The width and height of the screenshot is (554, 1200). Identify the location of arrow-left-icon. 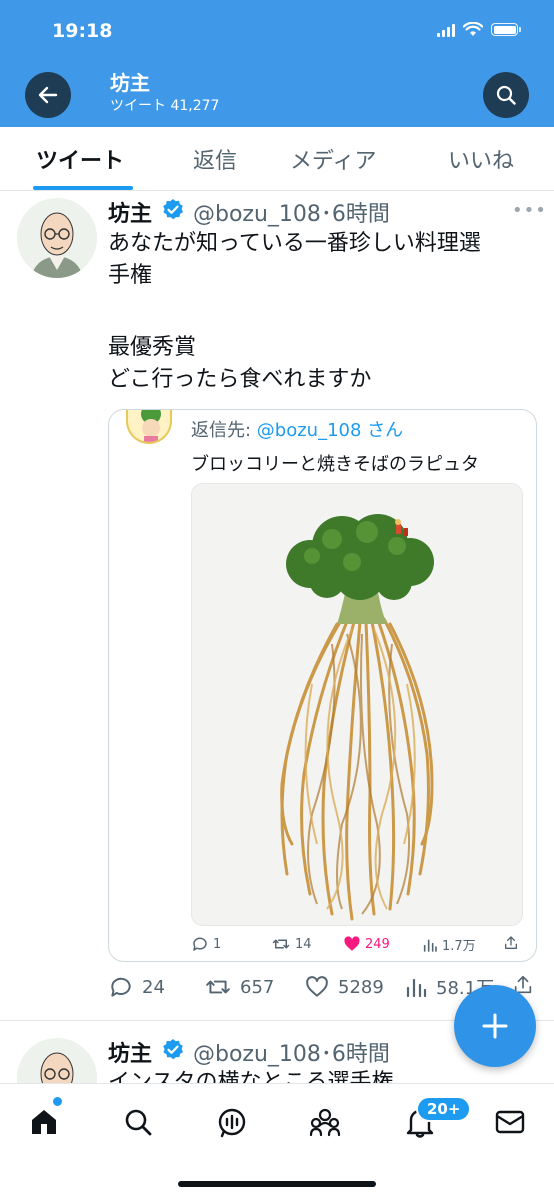
(48, 95).